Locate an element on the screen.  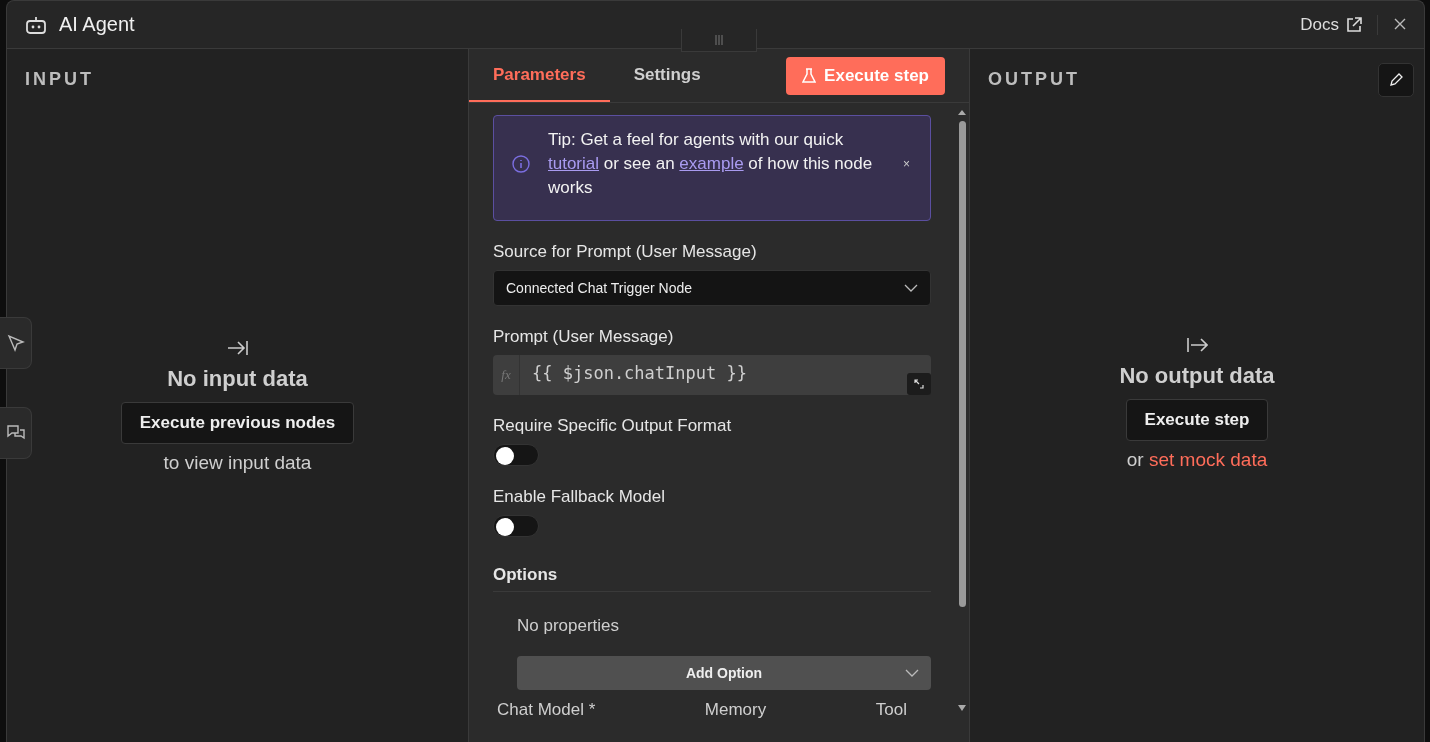
cursor-icon is located at coordinates (16, 343).